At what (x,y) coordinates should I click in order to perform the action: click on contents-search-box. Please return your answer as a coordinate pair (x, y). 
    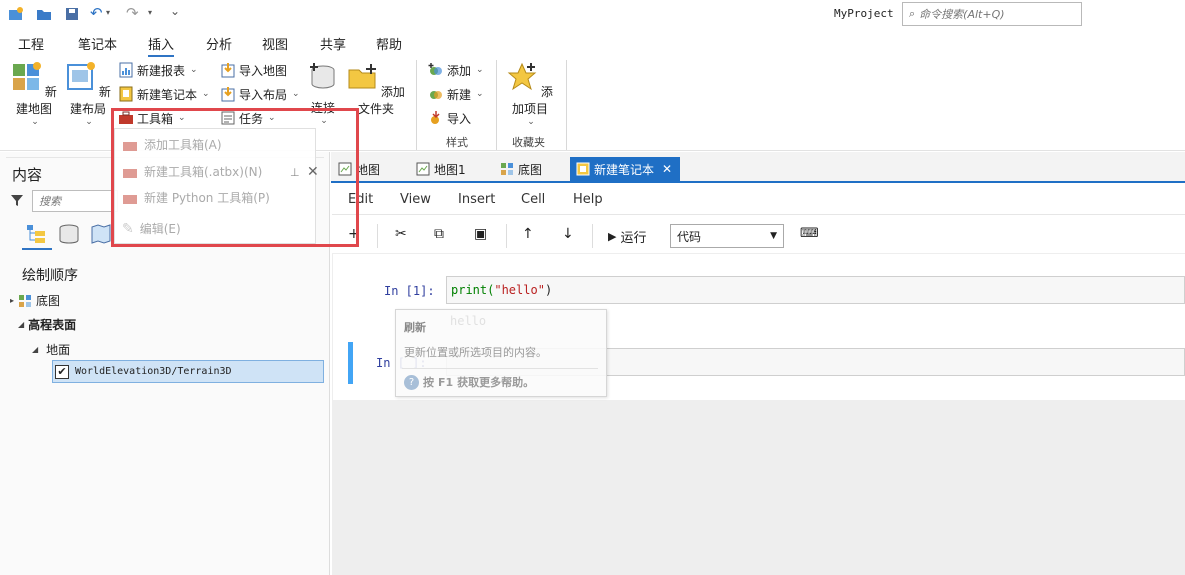
    Looking at the image, I should click on (75, 201).